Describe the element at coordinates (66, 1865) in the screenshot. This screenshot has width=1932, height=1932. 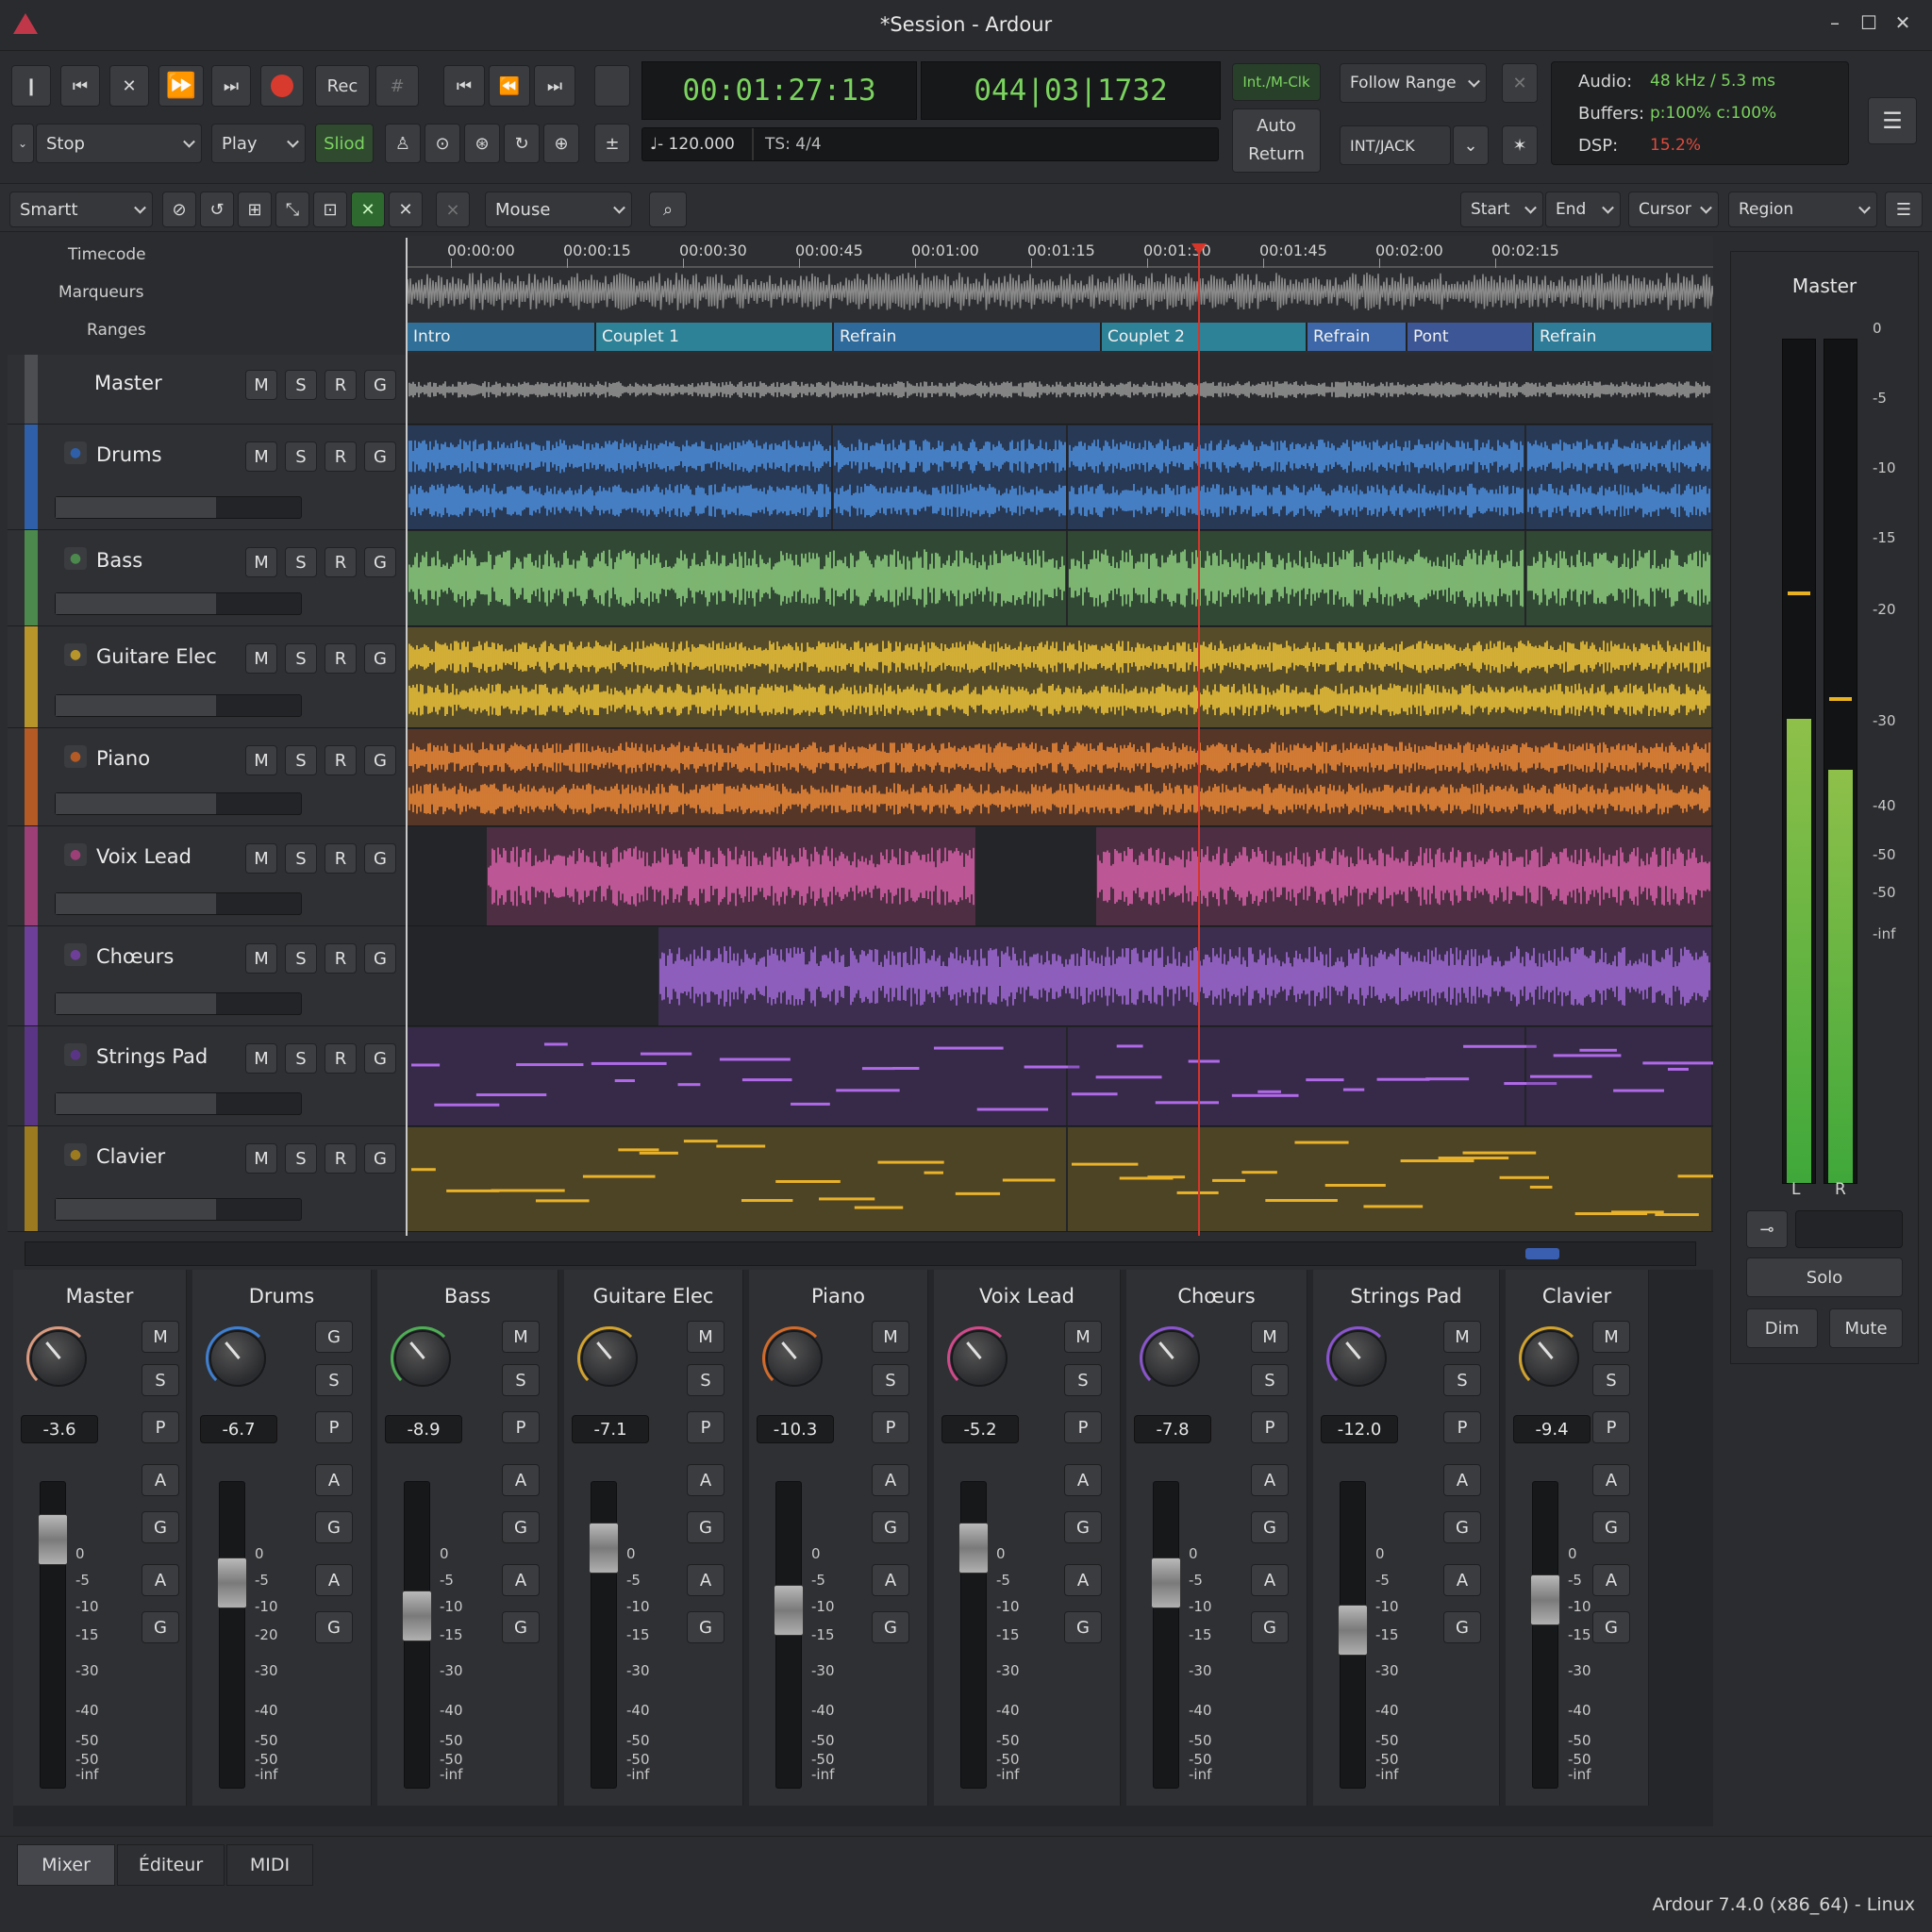
I see `tab-mixer: Mixer` at that location.